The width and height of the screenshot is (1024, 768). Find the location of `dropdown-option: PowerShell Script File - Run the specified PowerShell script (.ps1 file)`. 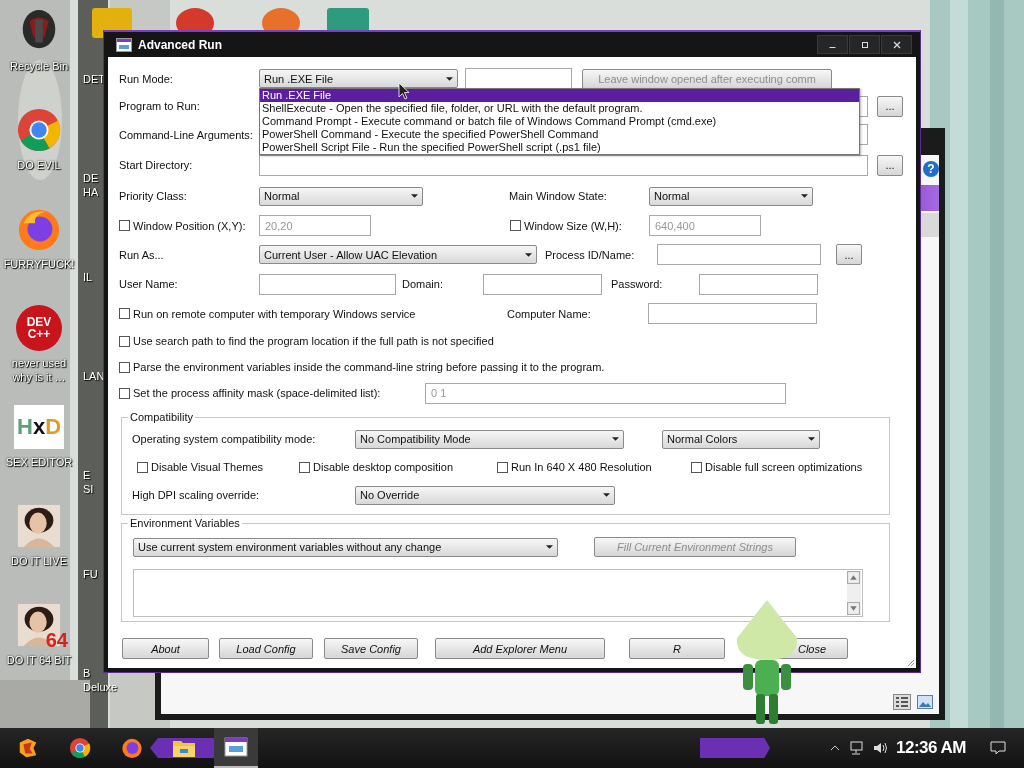

dropdown-option: PowerShell Script File - Run the specified PowerShell script (.ps1 file) is located at coordinates (559, 147).